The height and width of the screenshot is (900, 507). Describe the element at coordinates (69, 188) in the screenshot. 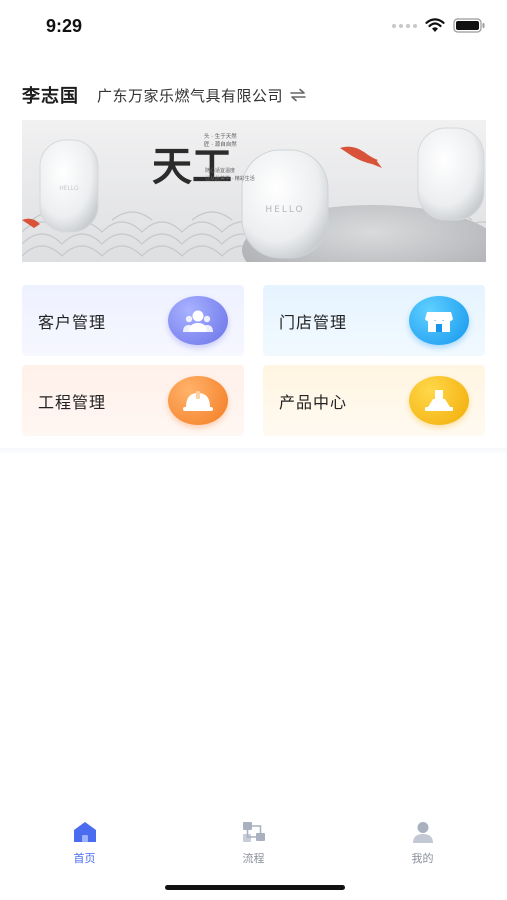

I see `left-heater-text: HELLO` at that location.